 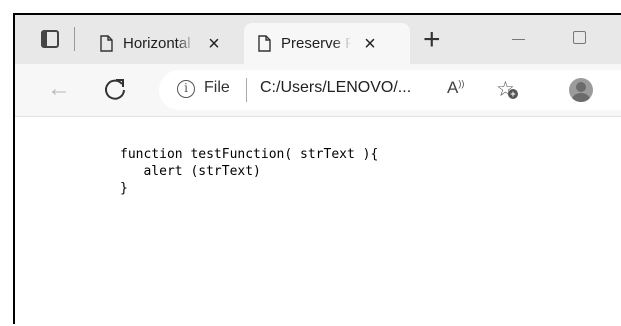 I want to click on new-tab-button: +, so click(x=432, y=40).